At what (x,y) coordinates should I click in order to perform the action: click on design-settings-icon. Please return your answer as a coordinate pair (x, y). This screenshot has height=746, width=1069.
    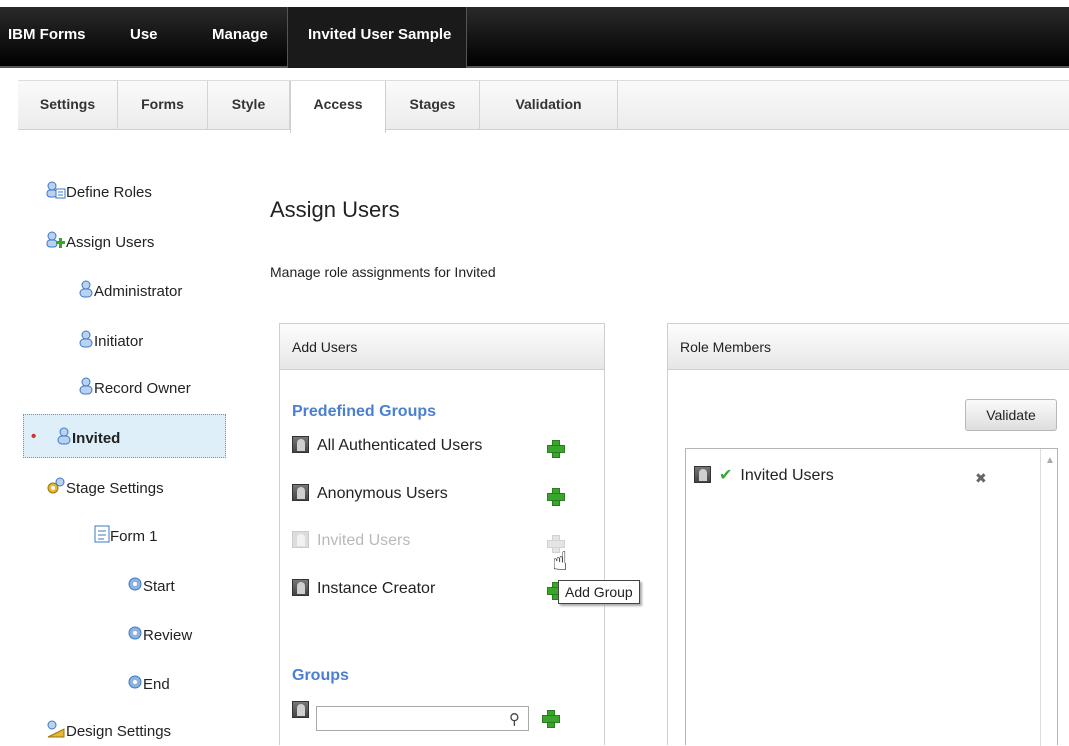
    Looking at the image, I should click on (56, 731).